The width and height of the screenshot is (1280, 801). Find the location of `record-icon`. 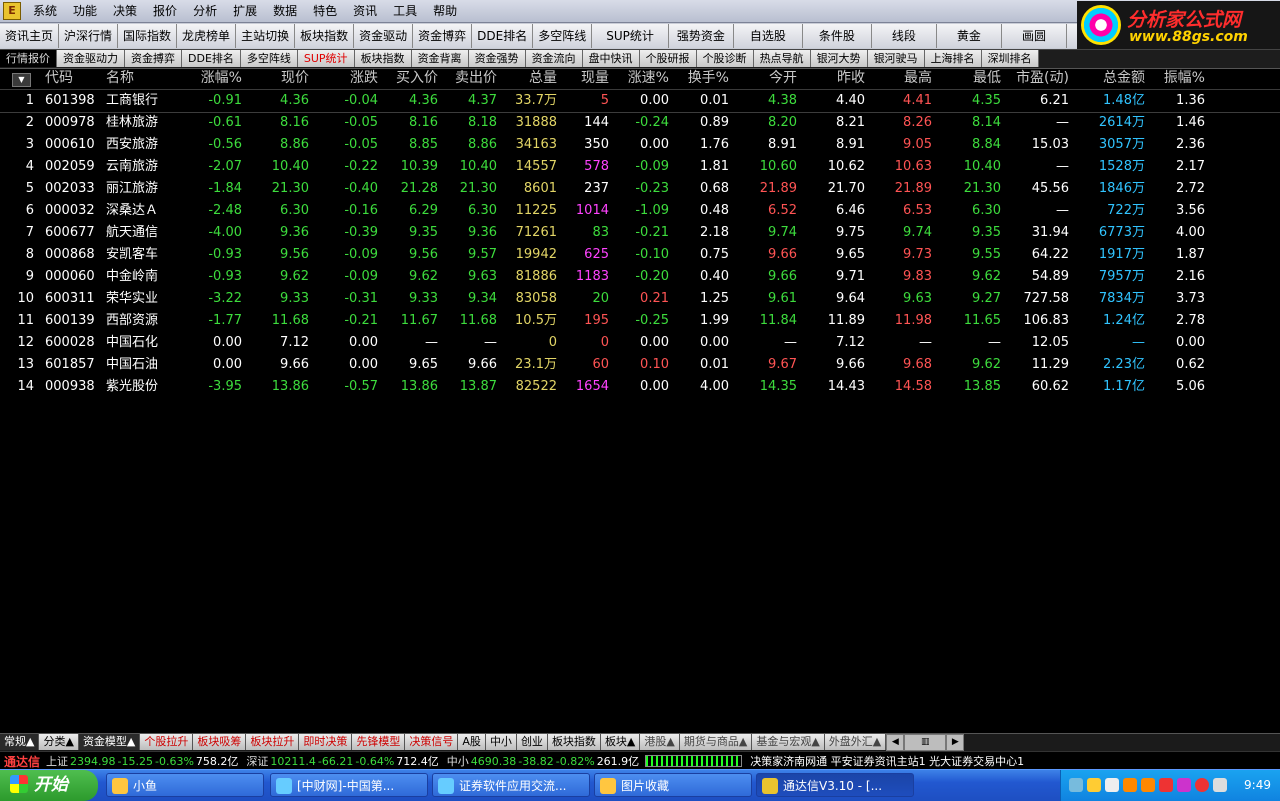

record-icon is located at coordinates (1202, 785).